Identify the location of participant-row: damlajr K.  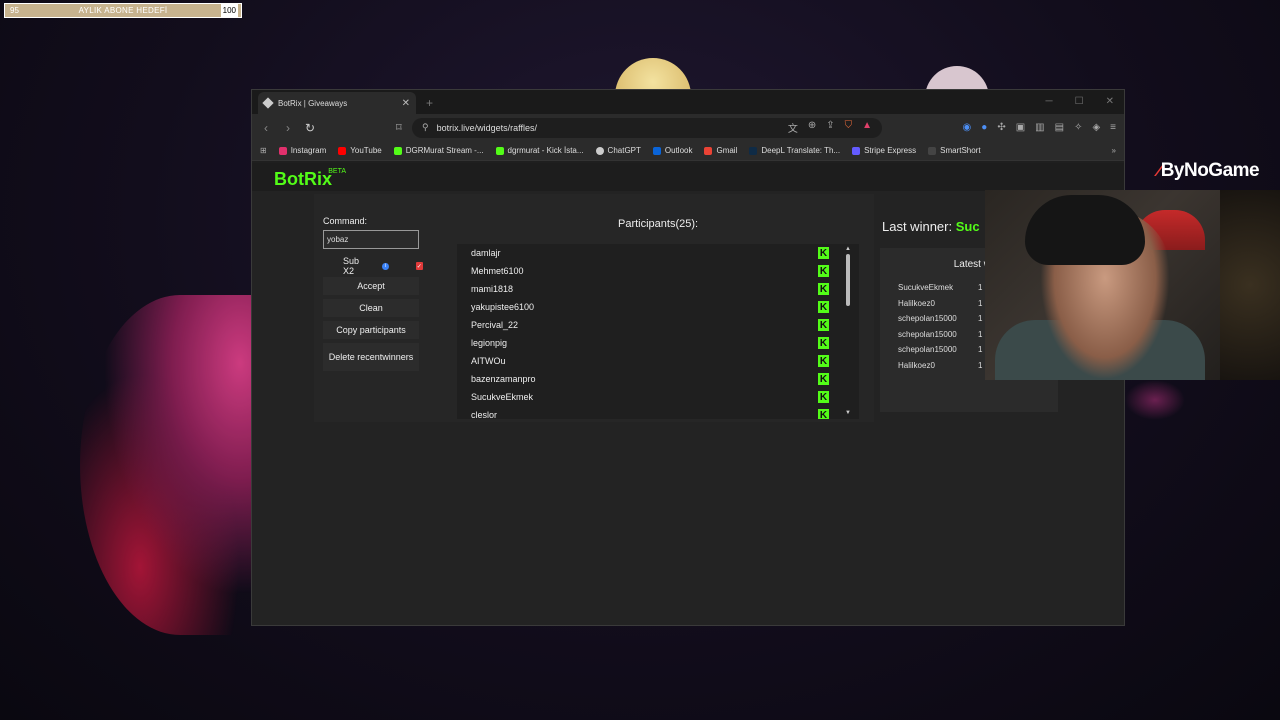
(658, 253).